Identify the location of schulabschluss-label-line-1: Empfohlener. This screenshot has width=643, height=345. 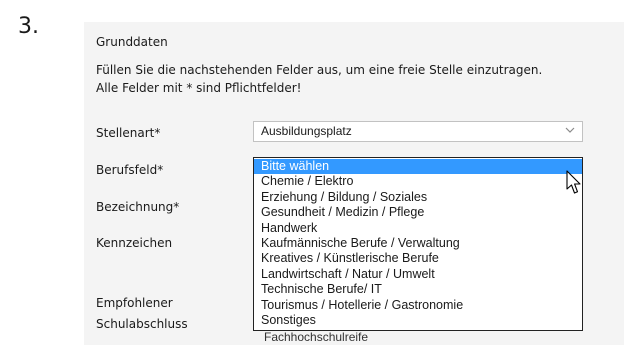
(134, 303).